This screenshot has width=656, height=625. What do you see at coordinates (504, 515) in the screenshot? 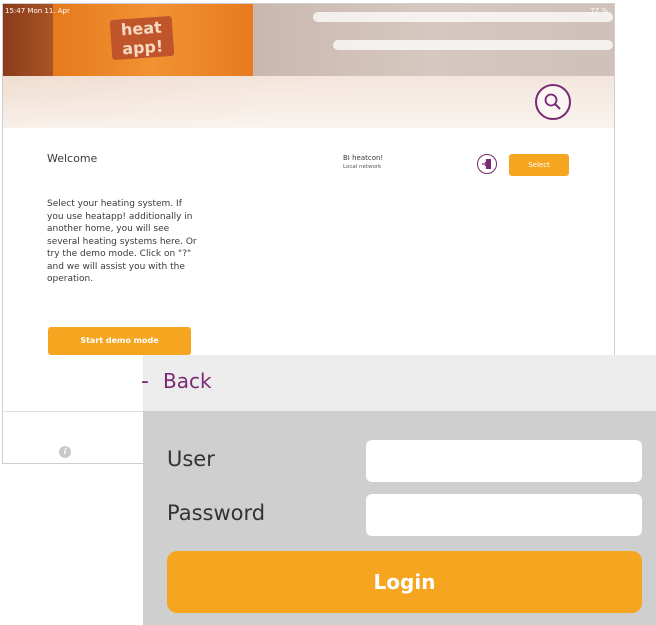
I see `password-input` at bounding box center [504, 515].